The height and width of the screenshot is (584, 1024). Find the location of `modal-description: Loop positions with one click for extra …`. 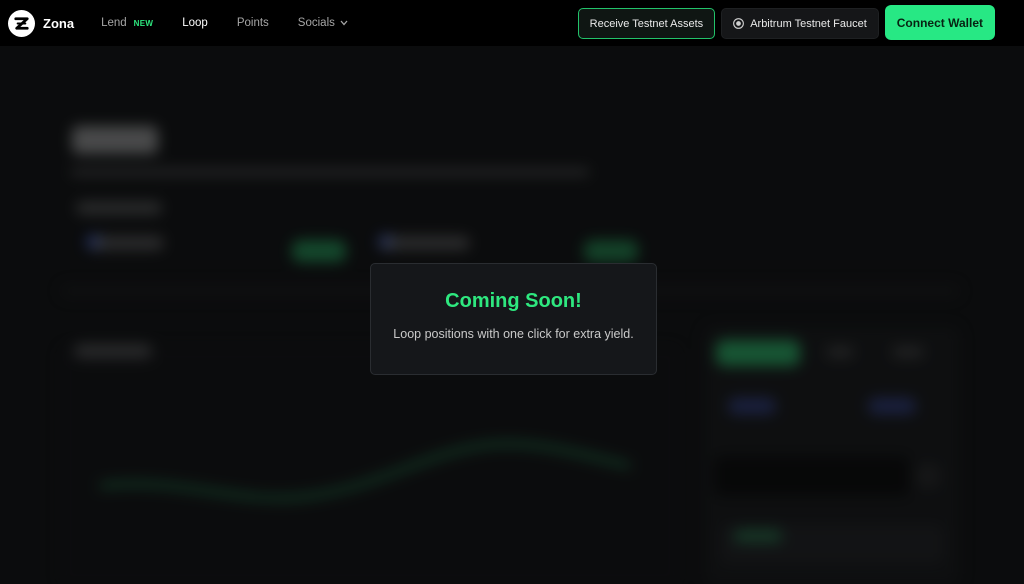

modal-description: Loop positions with one click for extra … is located at coordinates (513, 334).